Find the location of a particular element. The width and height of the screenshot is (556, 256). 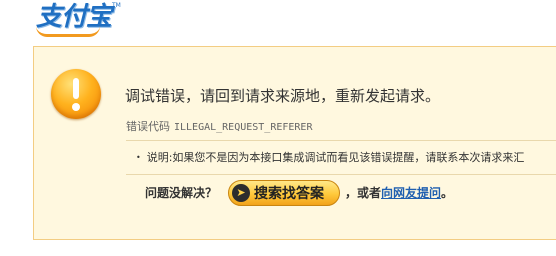

note-text: 说明:如果您不是因为本接口集成调试而看见该错误提醒，请联系本次请求来汇 is located at coordinates (335, 157).